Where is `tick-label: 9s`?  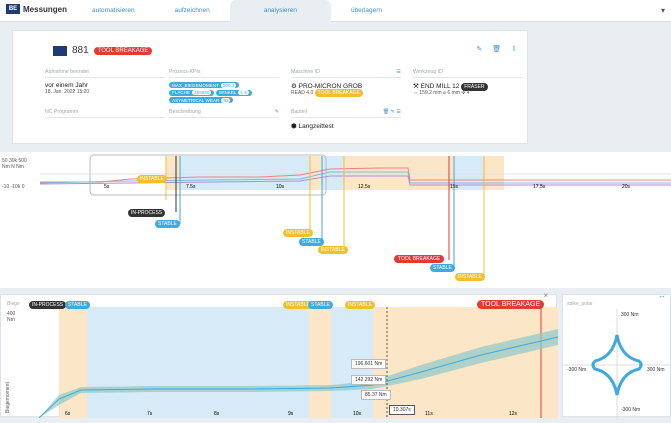 tick-label: 9s is located at coordinates (291, 414).